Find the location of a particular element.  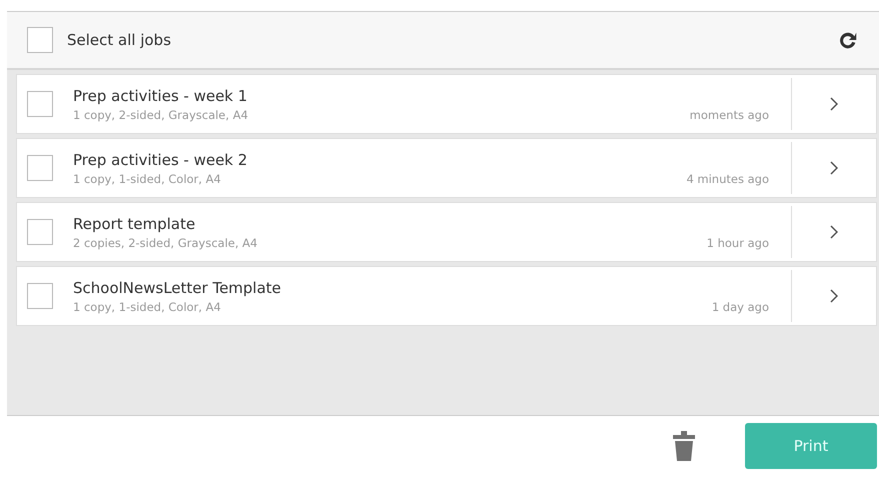

job-card: Prep activities - week 2 1 copy, 1-sided, Color, A4 4 minutes ago is located at coordinates (446, 168).